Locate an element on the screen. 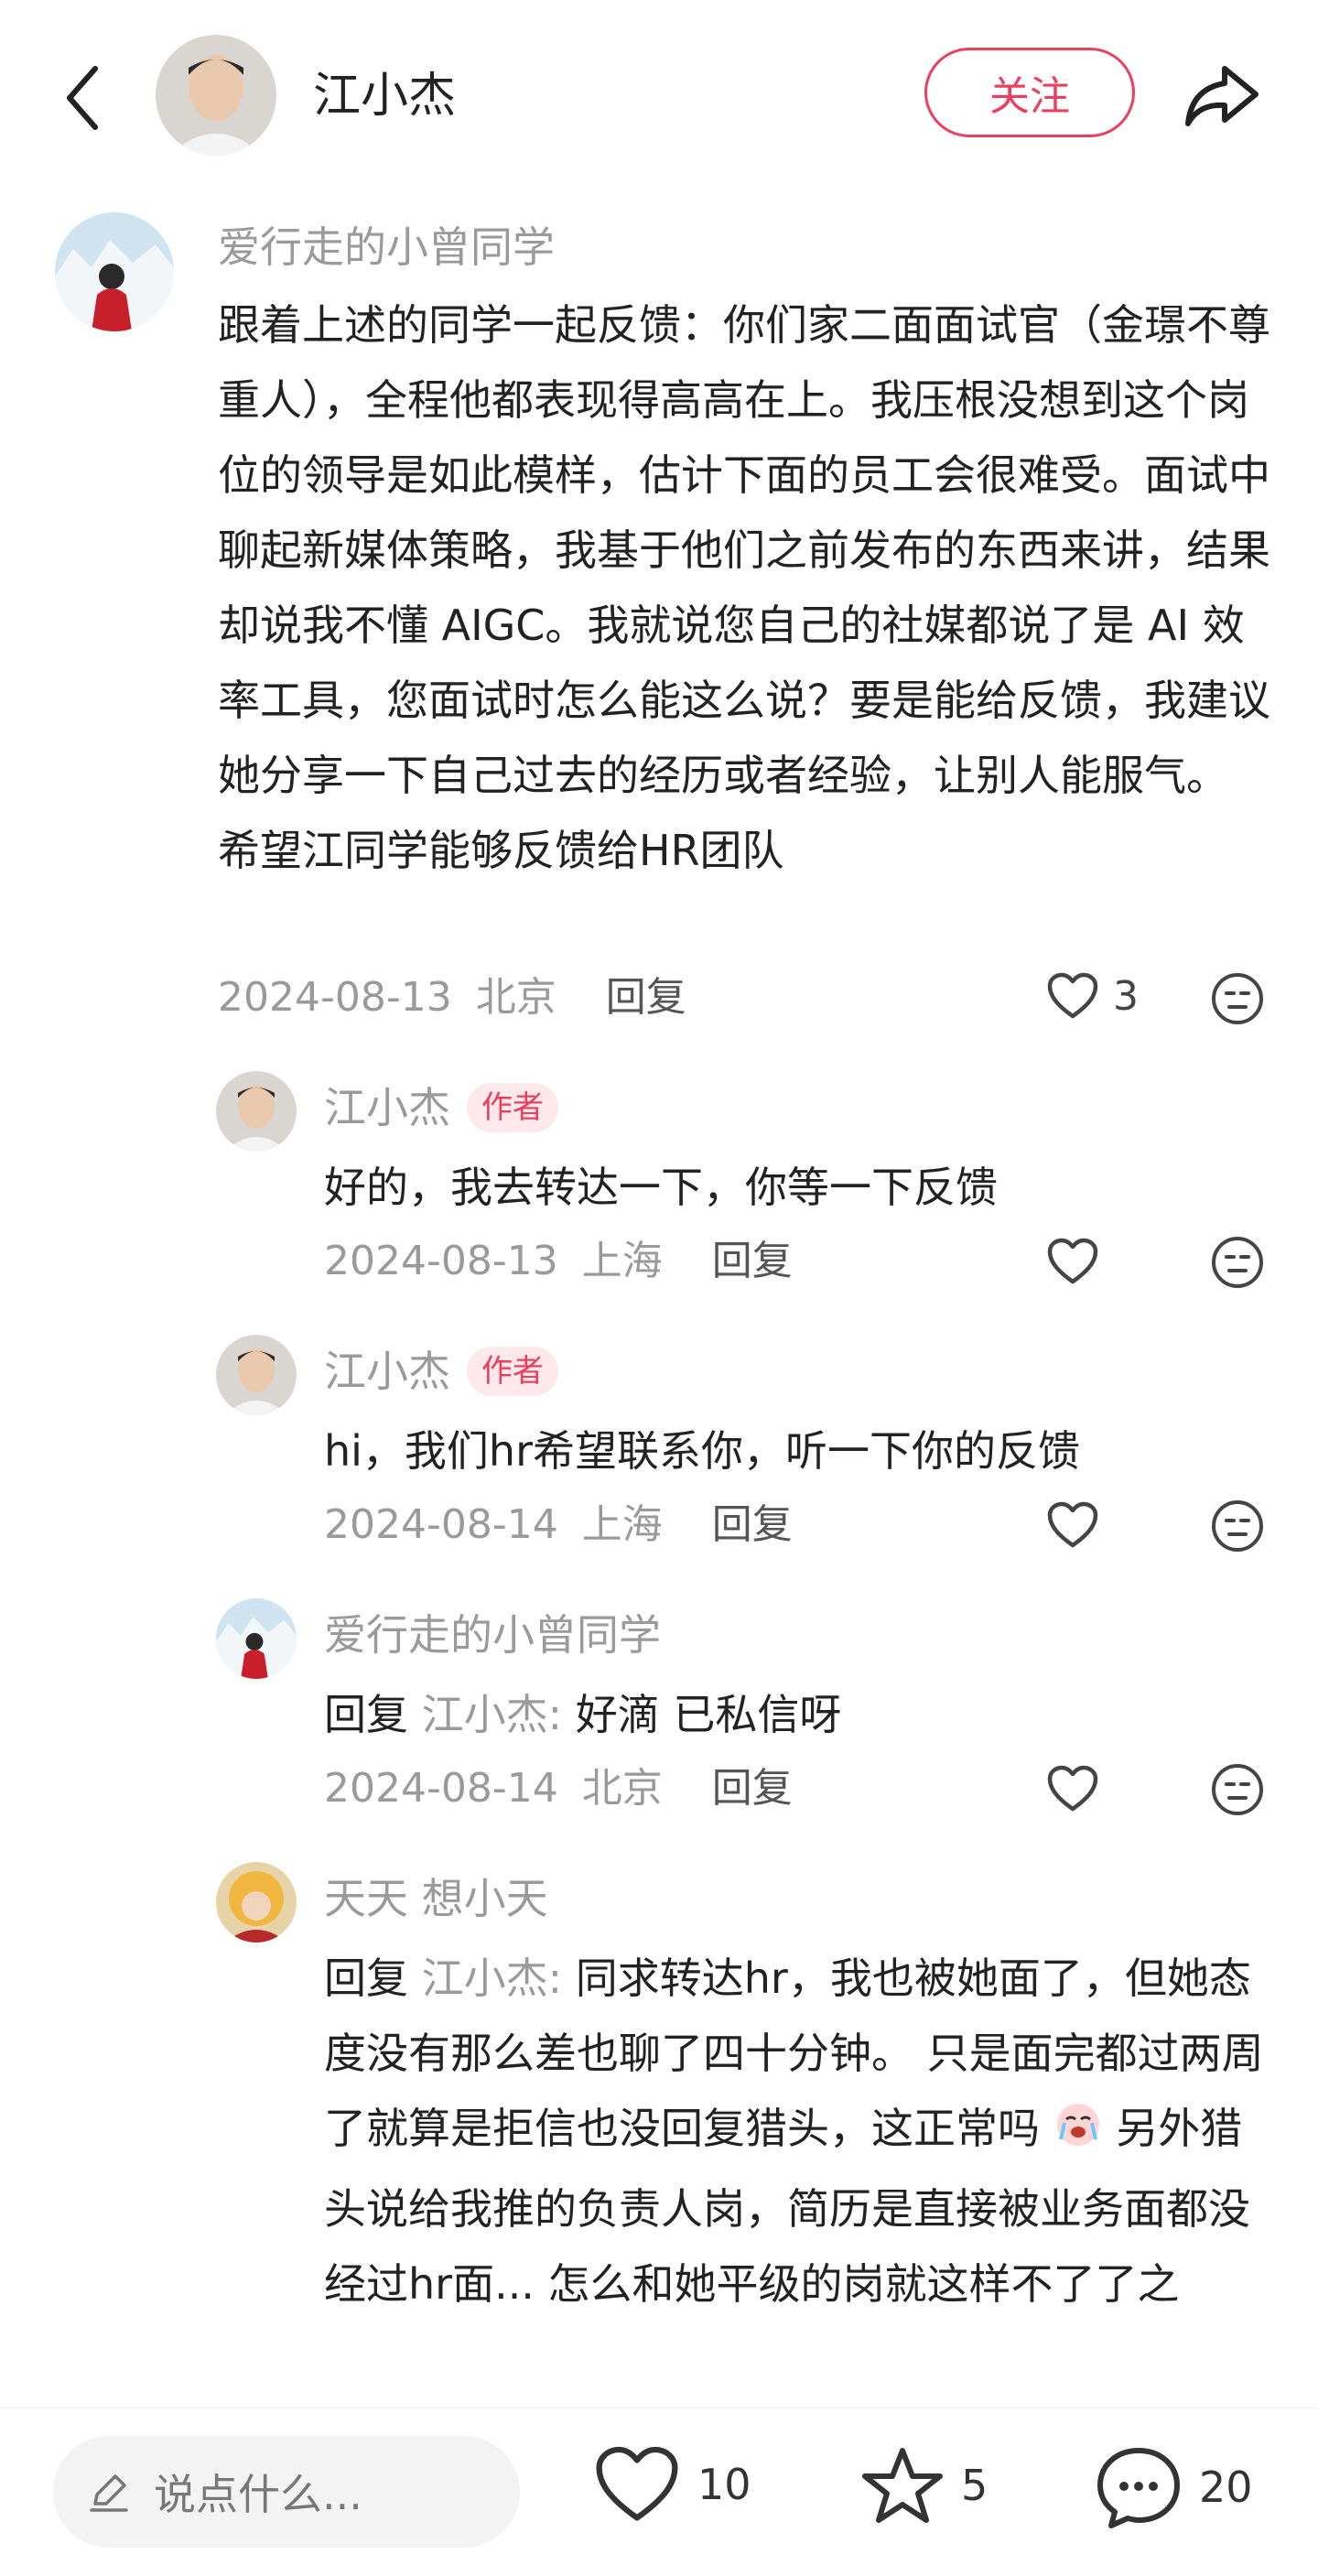 Image resolution: width=1318 pixels, height=2576 pixels. reply-meta: 2024-08-14 上海 回复 is located at coordinates (558, 1526).